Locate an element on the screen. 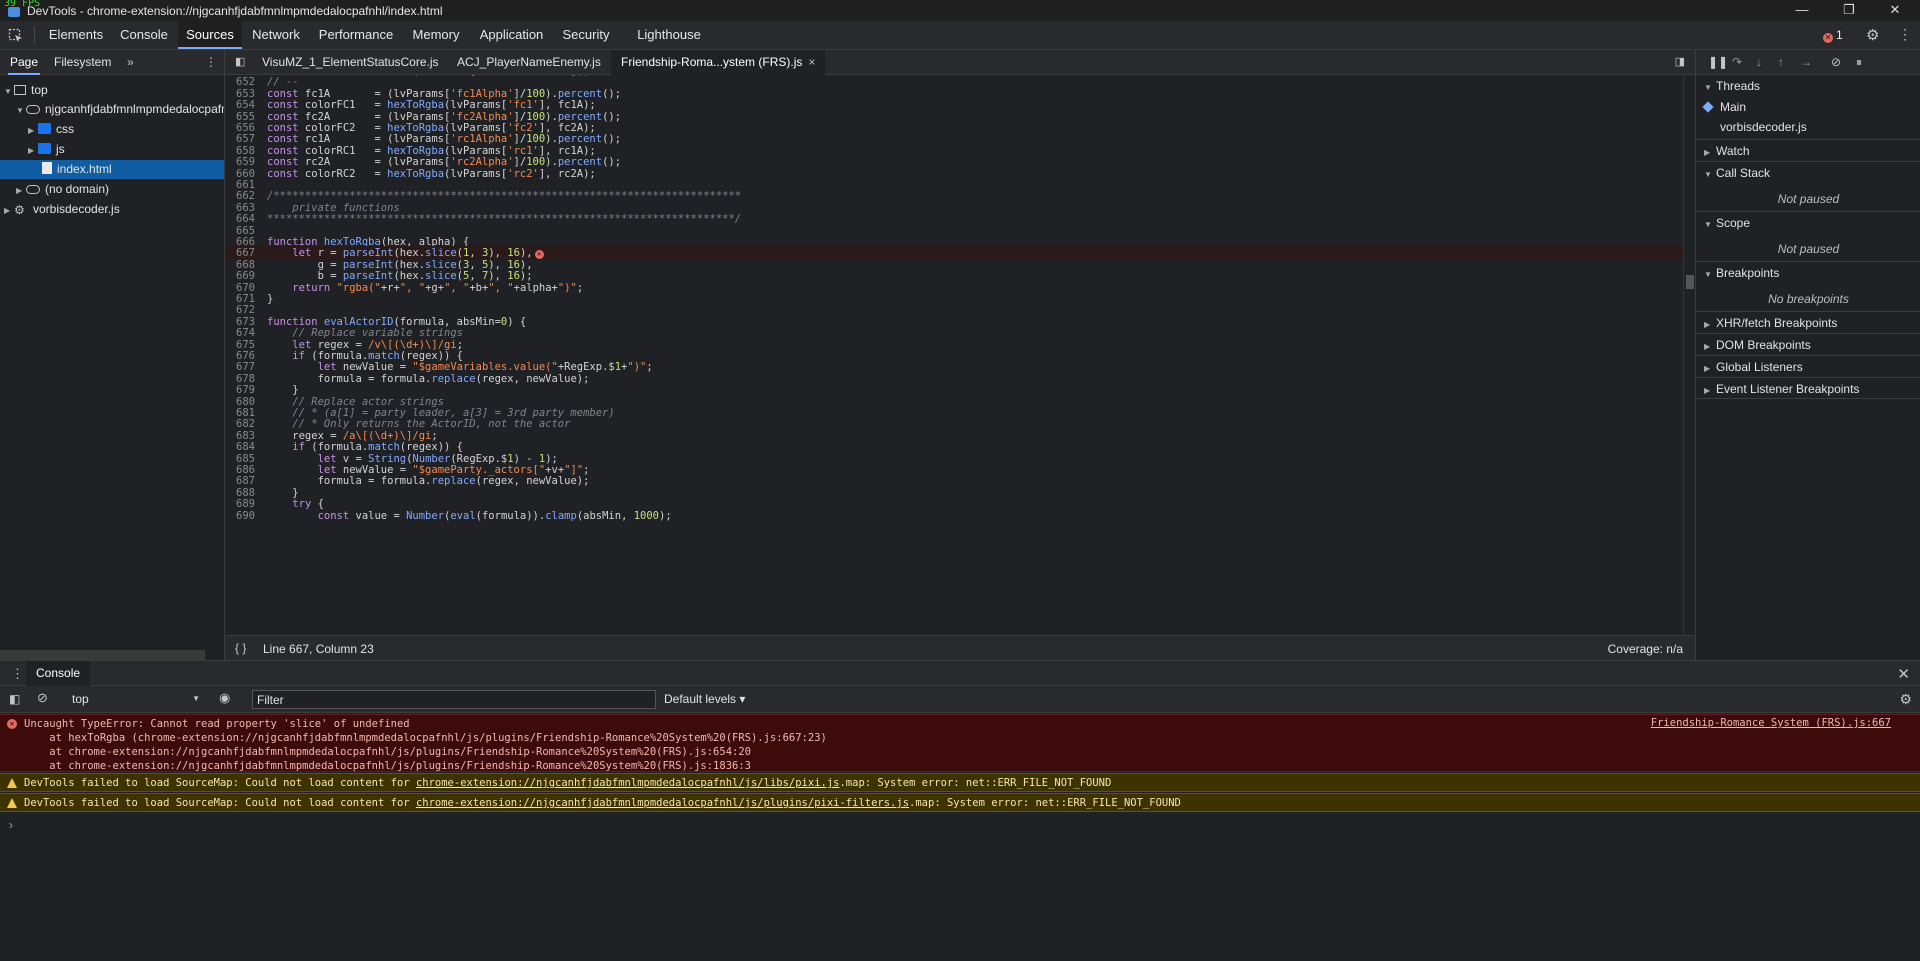  tab-network: Network is located at coordinates (276, 35).